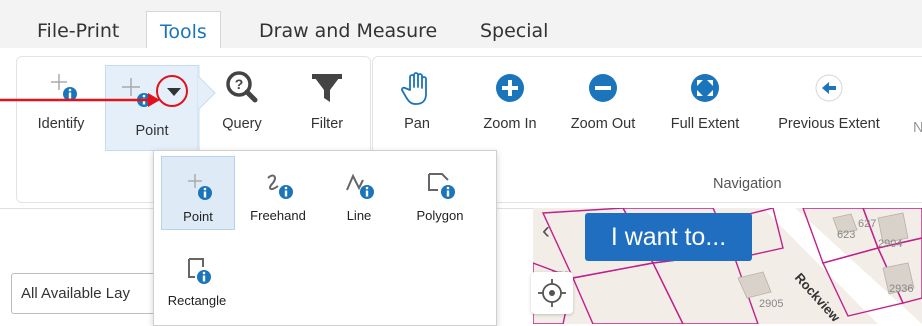 Image resolution: width=922 pixels, height=326 pixels. I want to click on draw-freehand-item: Freehand, so click(278, 192).